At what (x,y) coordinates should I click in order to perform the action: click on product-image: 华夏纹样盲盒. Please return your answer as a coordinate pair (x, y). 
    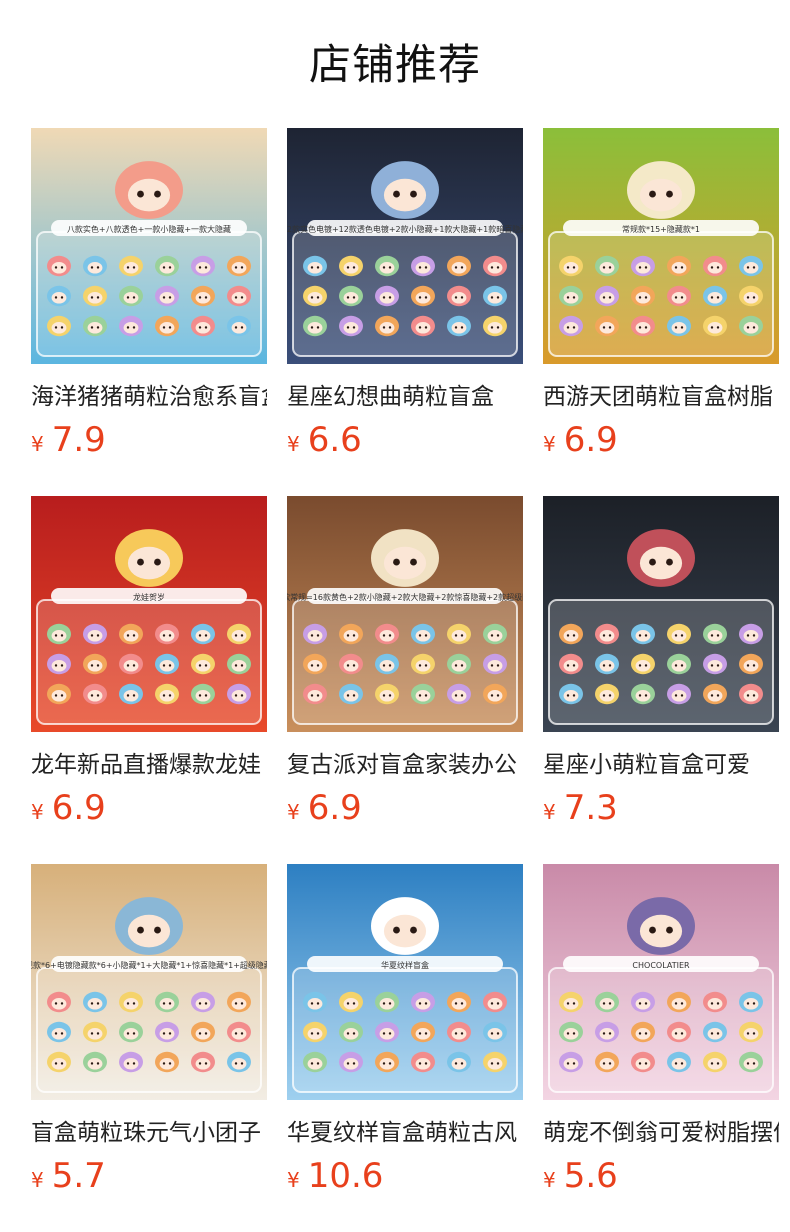
    Looking at the image, I should click on (405, 982).